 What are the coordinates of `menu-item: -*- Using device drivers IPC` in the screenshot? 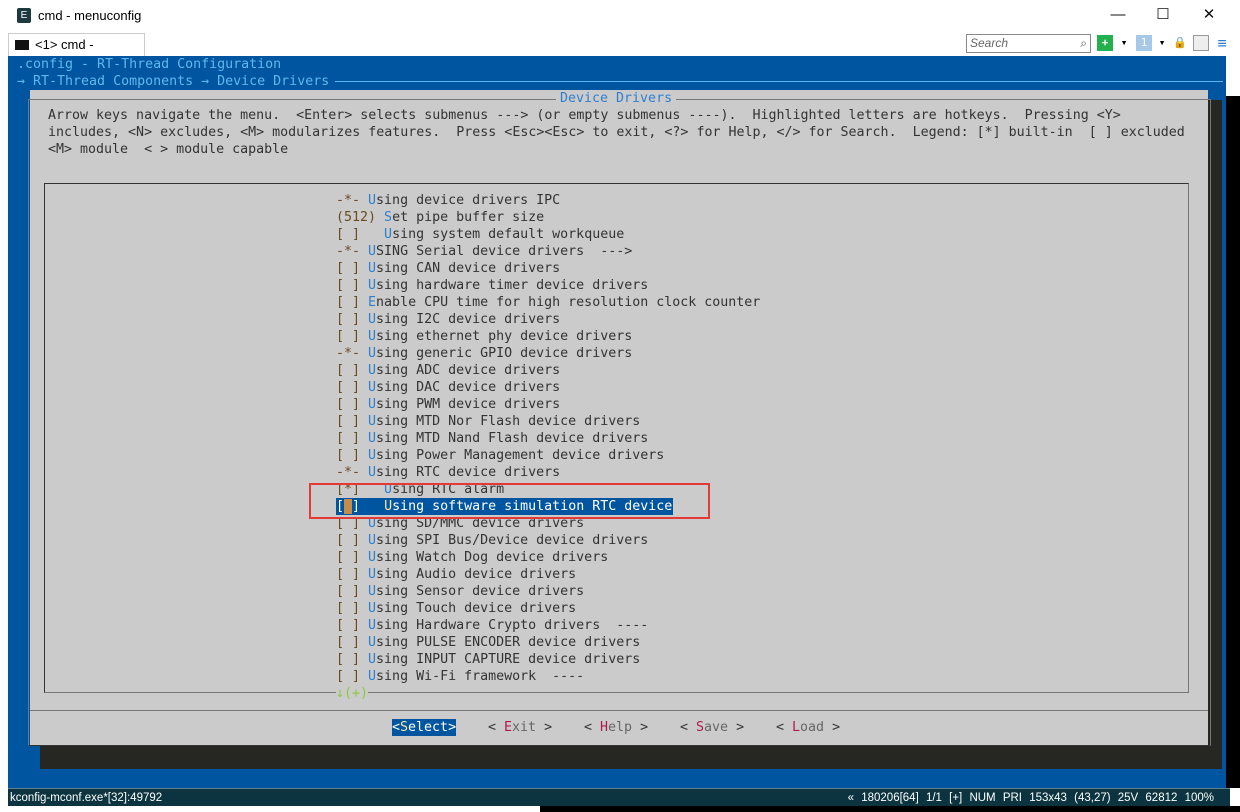 It's located at (548, 200).